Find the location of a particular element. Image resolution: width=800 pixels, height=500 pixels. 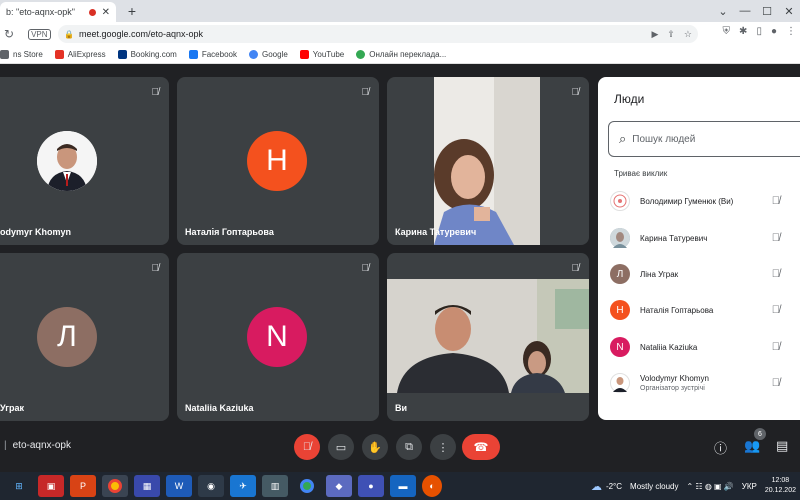

camera-icon: ▶ is located at coordinates (654, 34).